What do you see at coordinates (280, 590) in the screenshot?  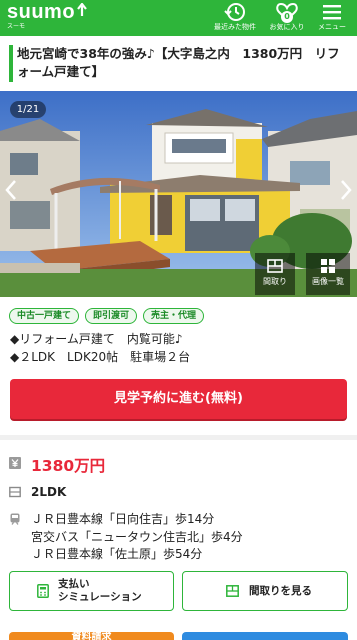 I see `view-floorplan-label: 間取りを見る` at bounding box center [280, 590].